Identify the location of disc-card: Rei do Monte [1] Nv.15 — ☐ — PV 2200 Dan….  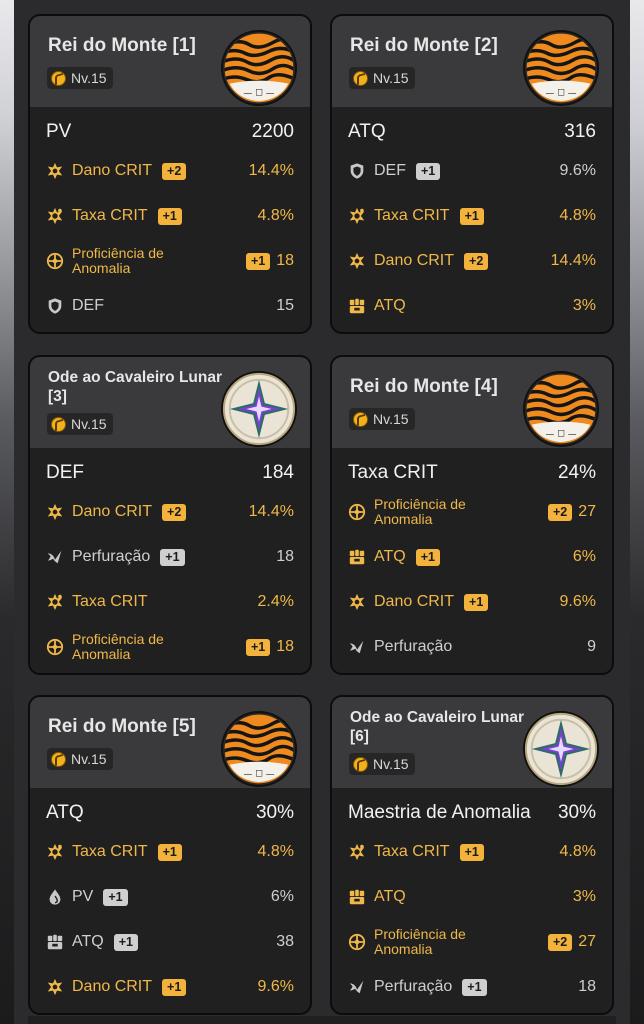
(170, 174).